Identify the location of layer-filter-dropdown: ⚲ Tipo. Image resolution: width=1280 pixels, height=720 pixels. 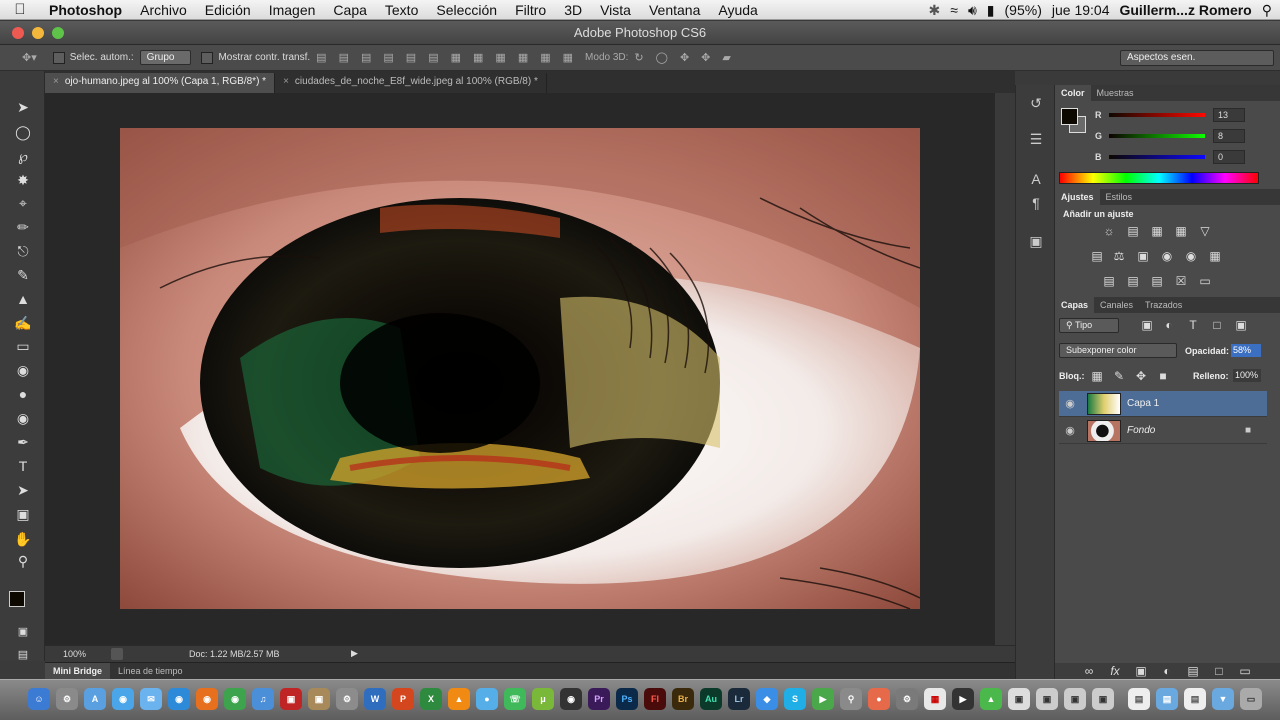
(1089, 325).